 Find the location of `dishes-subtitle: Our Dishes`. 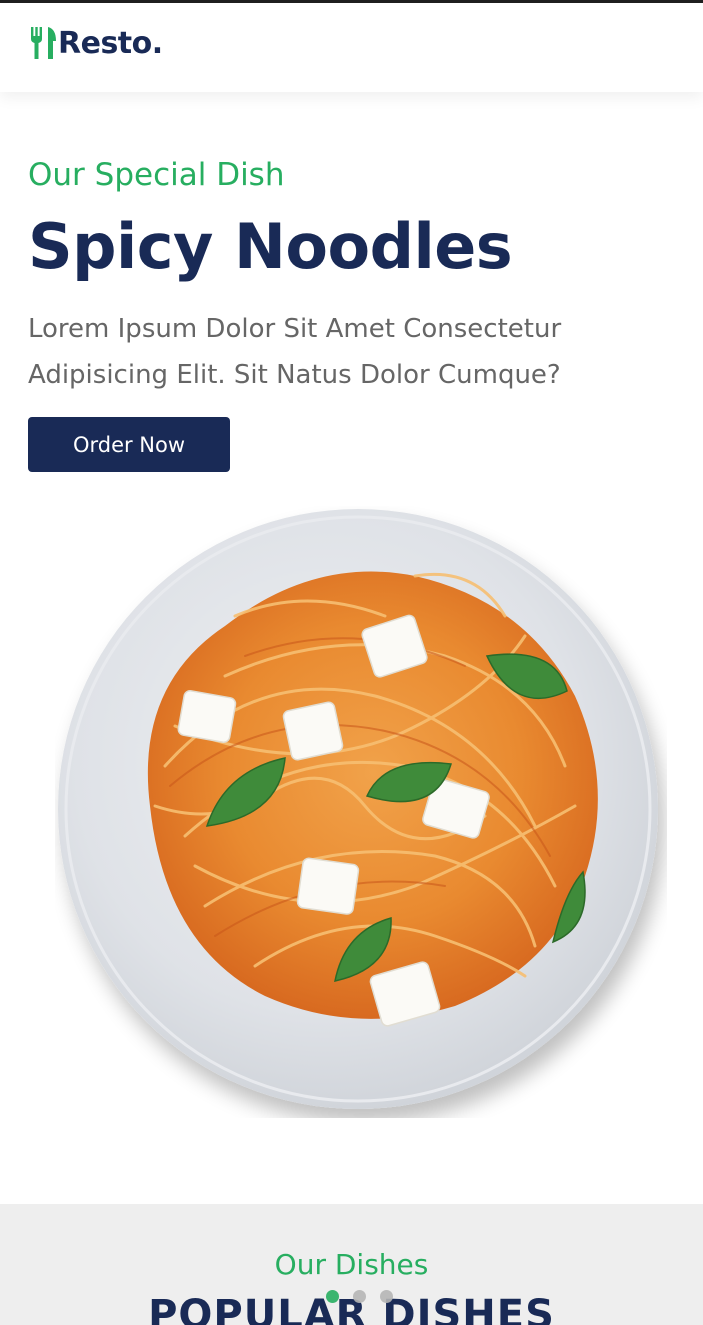

dishes-subtitle: Our Dishes is located at coordinates (351, 1264).